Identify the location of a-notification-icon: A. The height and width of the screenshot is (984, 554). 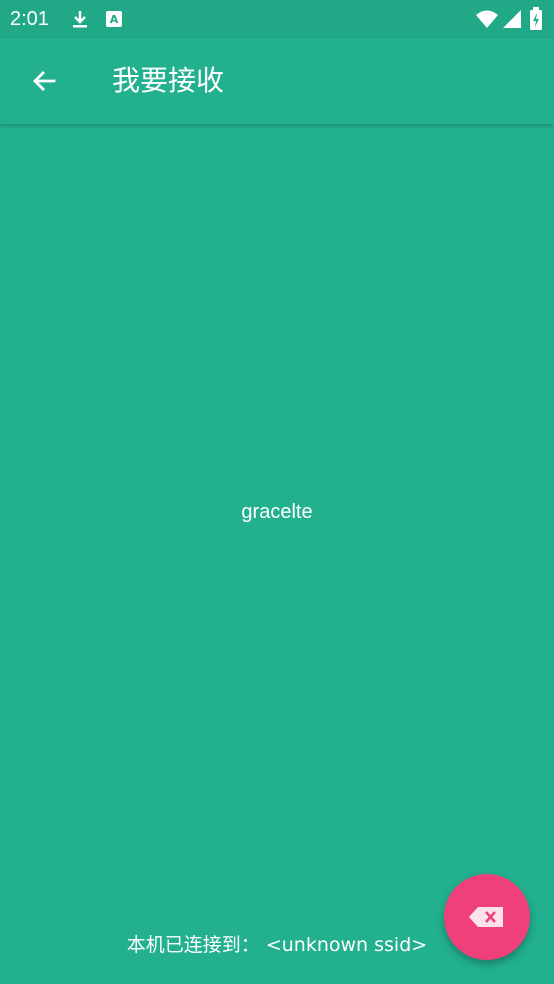
(114, 19).